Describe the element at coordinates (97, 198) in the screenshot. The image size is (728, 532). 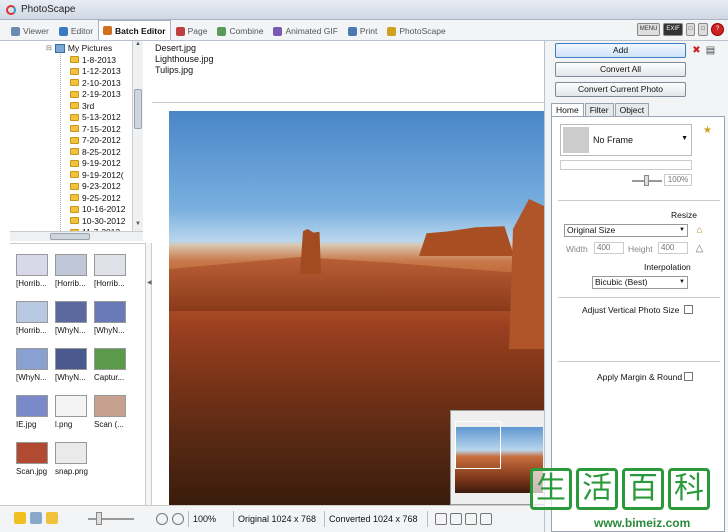
I see `folder-item: 9-25-2012` at that location.